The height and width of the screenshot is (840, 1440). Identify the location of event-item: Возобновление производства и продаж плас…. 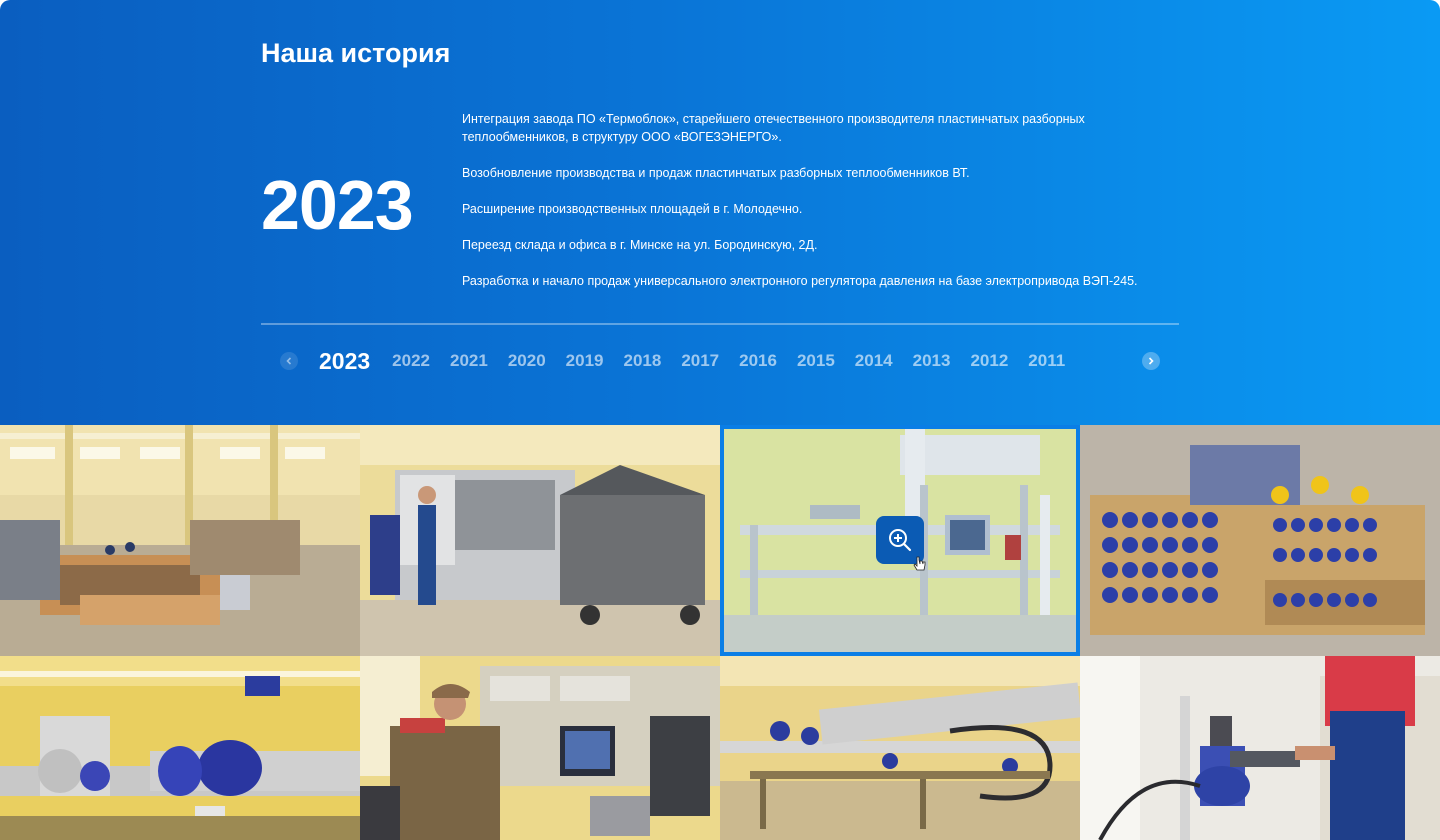
(716, 173).